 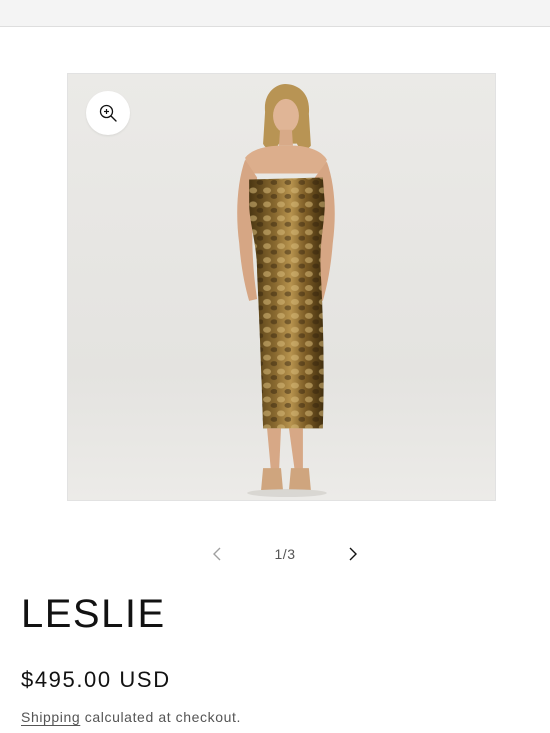 I want to click on shipping-note-text: calculated at checkout., so click(x=161, y=717).